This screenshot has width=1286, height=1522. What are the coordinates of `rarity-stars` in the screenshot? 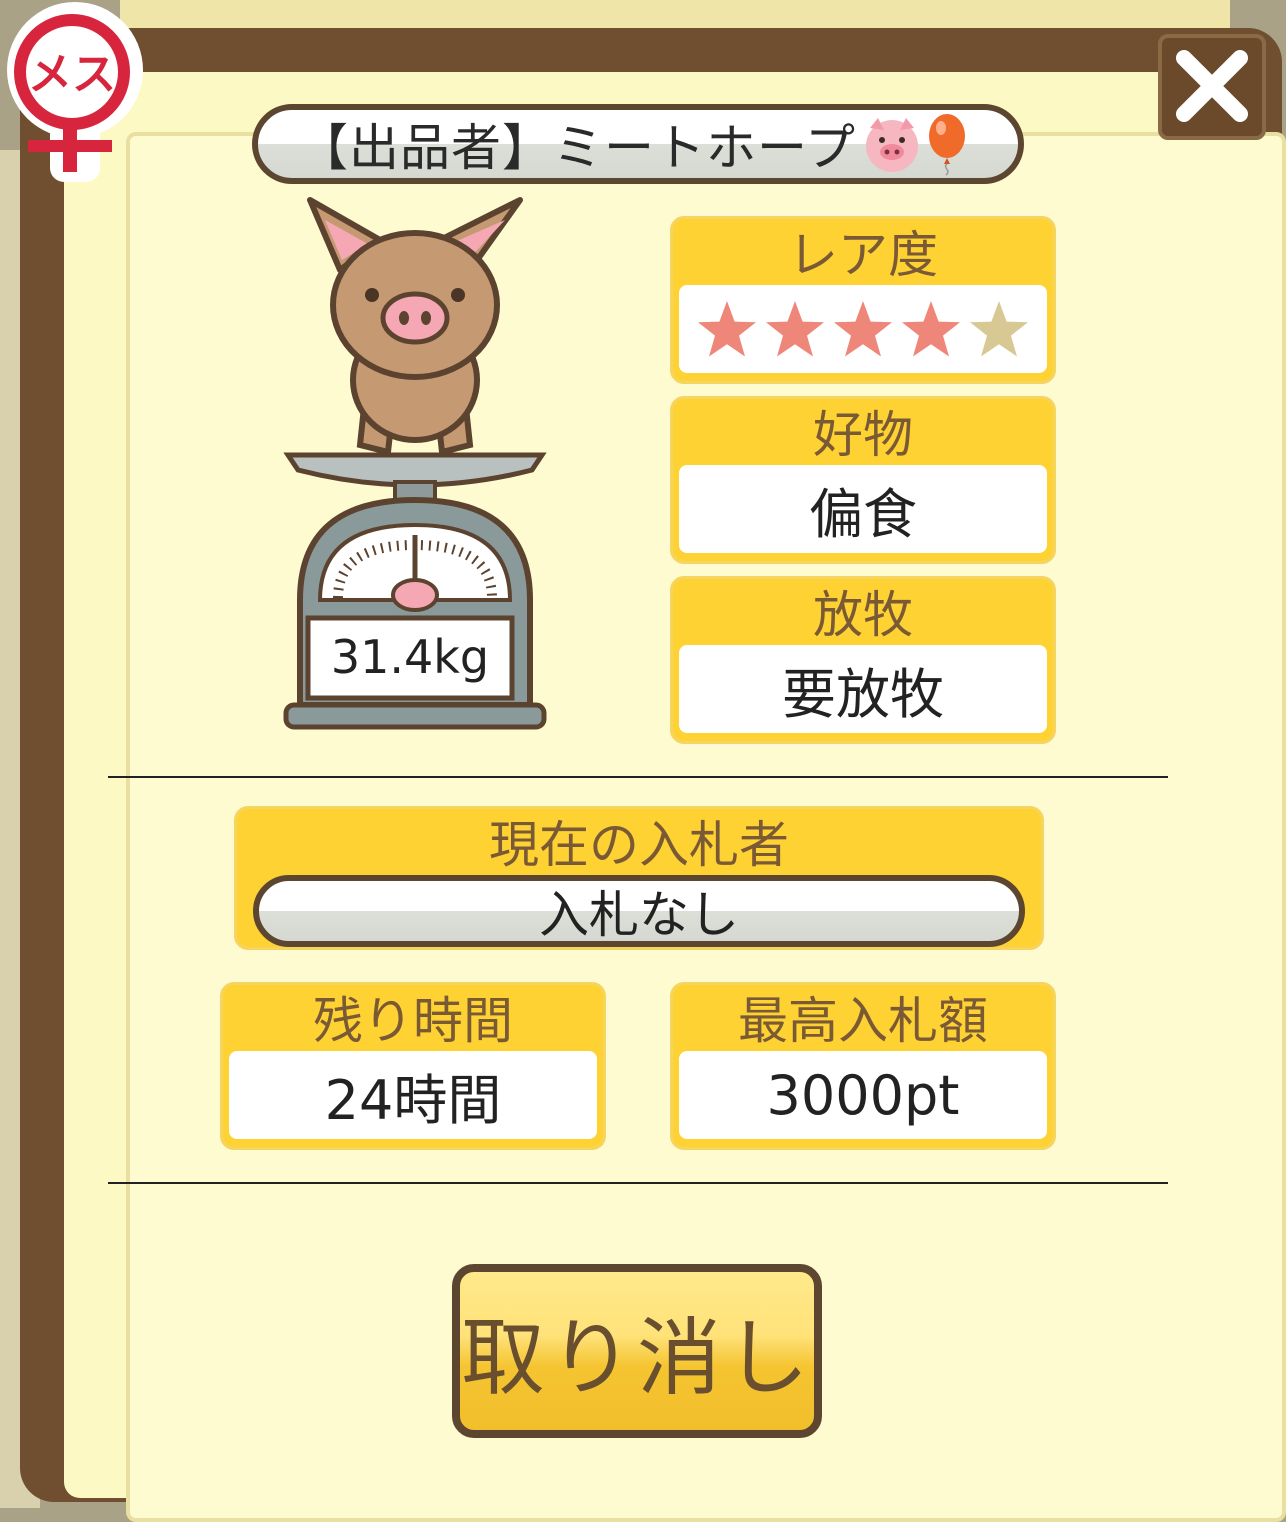 It's located at (863, 329).